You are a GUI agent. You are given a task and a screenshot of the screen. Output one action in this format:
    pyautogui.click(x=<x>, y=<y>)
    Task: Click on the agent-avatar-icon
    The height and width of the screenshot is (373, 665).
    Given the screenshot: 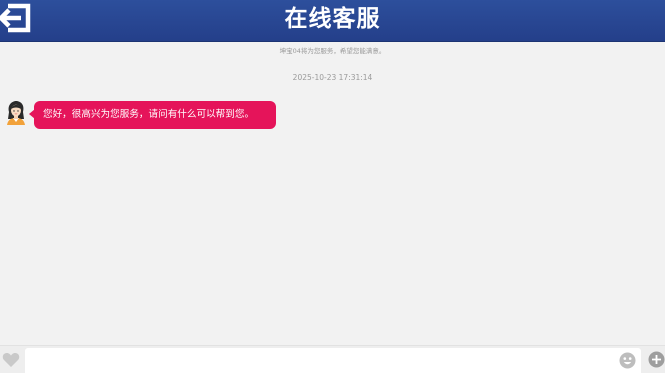 What is the action you would take?
    pyautogui.click(x=16, y=112)
    